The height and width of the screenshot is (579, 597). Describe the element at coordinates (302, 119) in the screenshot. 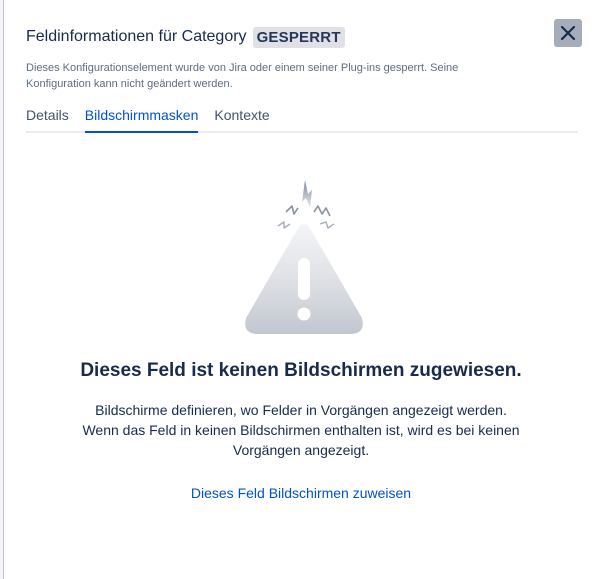

I see `tab-bar: Details Bildschirmmasken Kontexte` at that location.